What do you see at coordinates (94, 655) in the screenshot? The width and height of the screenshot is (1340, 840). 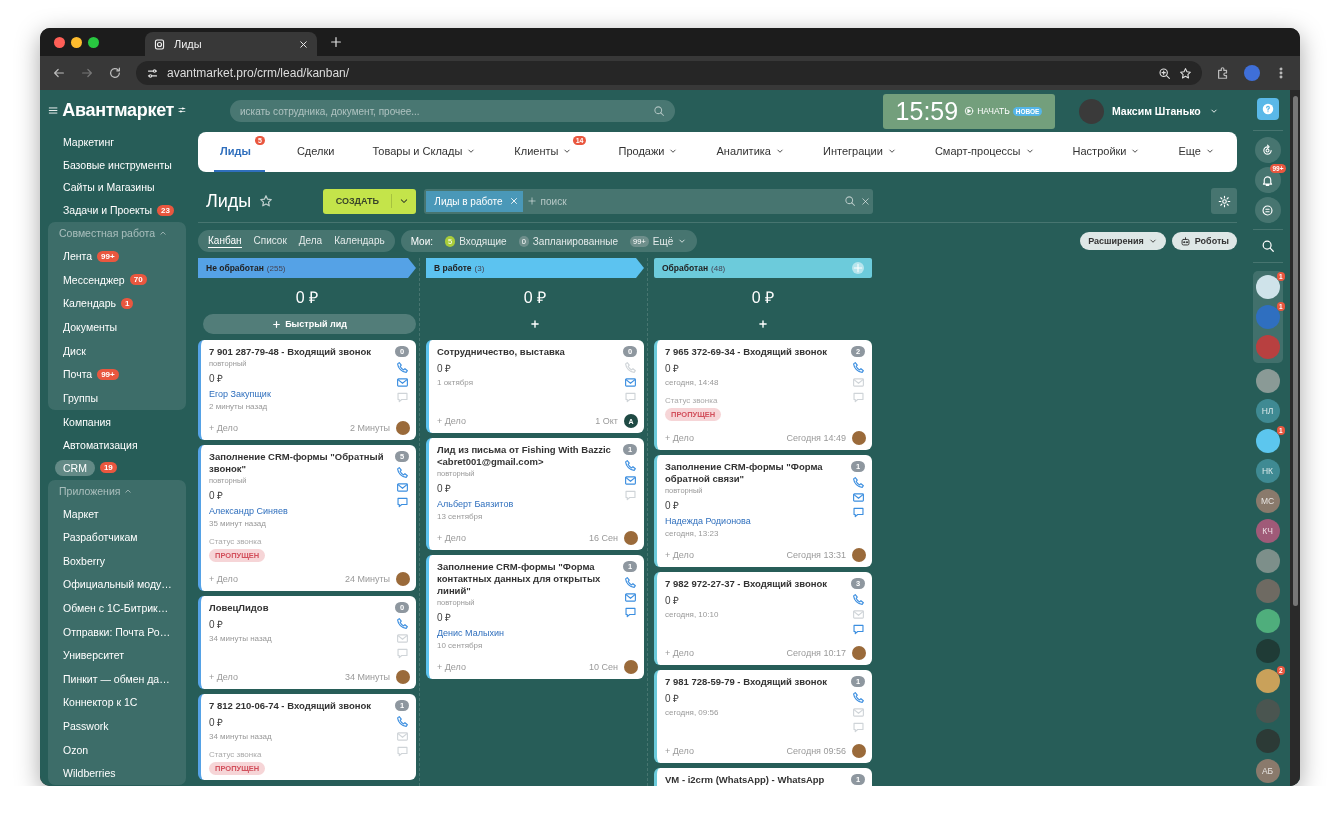 I see `sidebar-item: Университет` at bounding box center [94, 655].